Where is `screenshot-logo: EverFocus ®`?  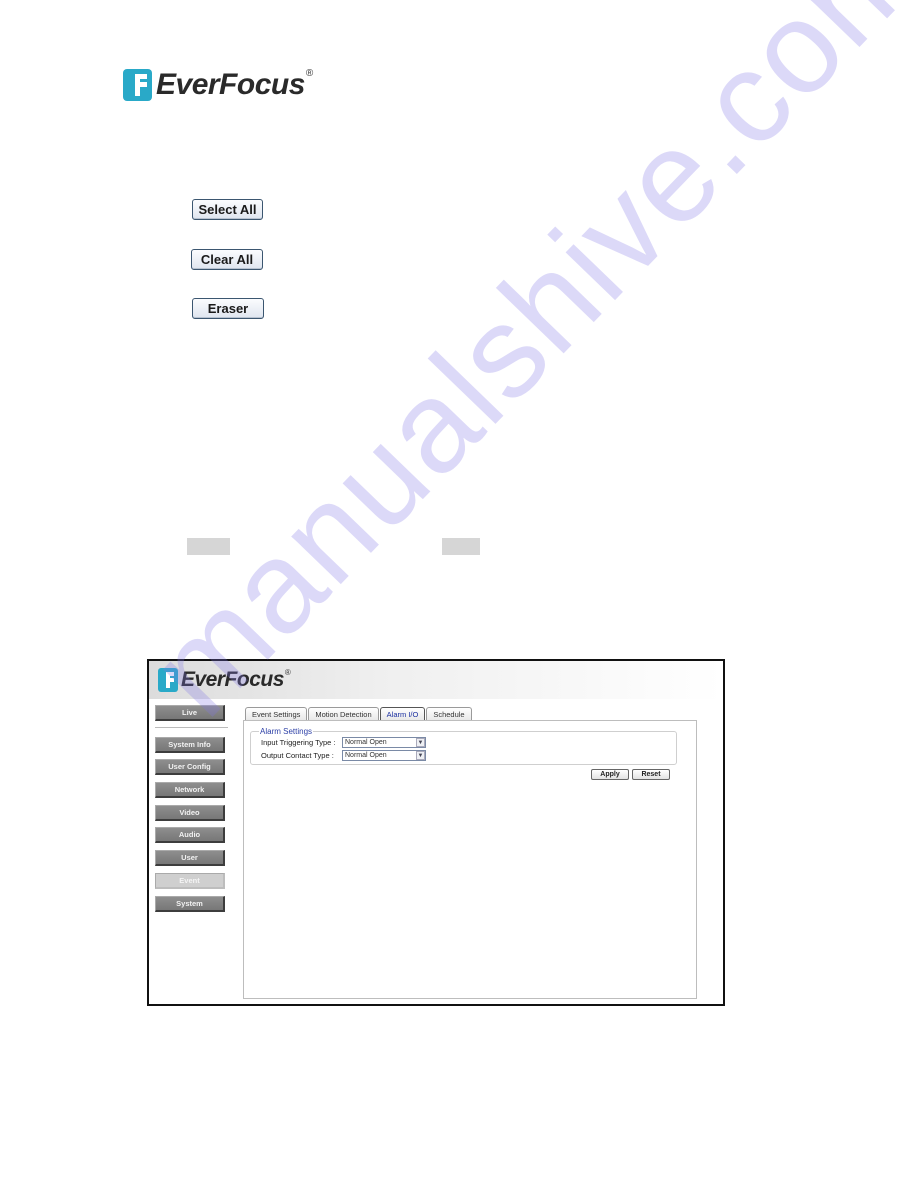 screenshot-logo: EverFocus ® is located at coordinates (224, 680).